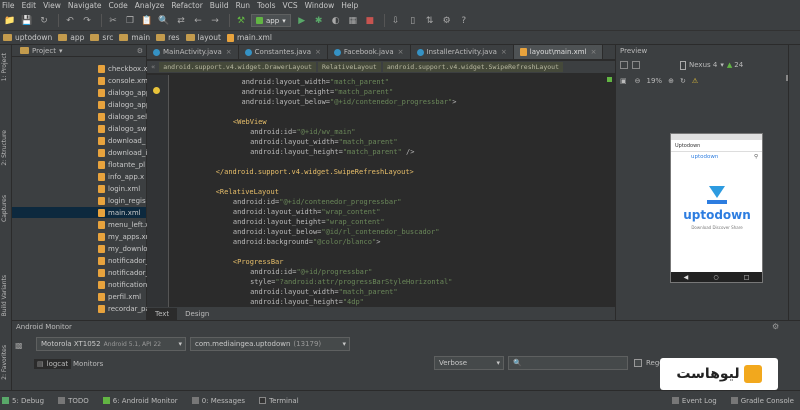  What do you see at coordinates (122, 152) in the screenshot?
I see `file-tree-item: download_i` at bounding box center [122, 152].